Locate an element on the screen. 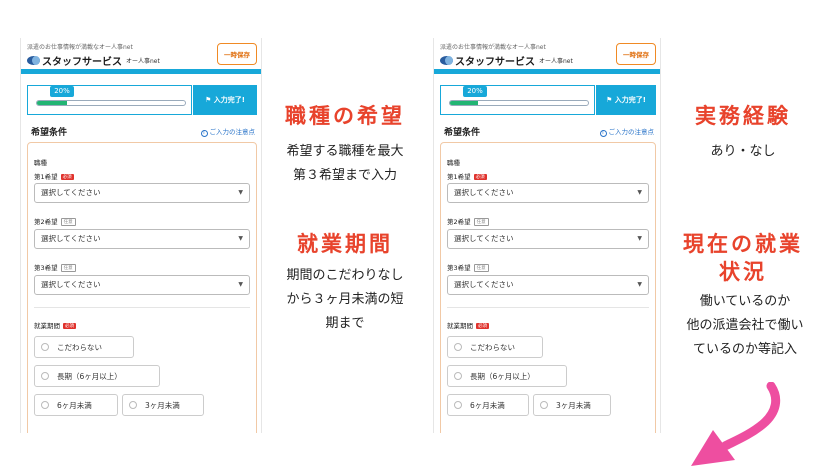 The image size is (835, 472). progress-area: 20% ⚑ 入力完了! is located at coordinates (550, 101).